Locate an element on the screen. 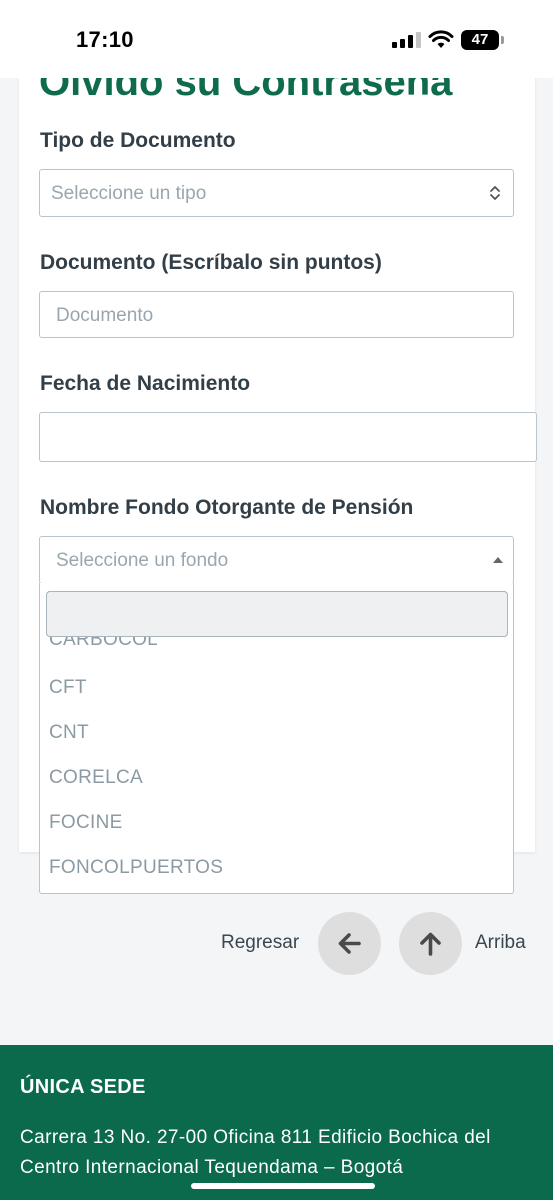 The width and height of the screenshot is (553, 1200). arrow-up-icon is located at coordinates (430, 944).